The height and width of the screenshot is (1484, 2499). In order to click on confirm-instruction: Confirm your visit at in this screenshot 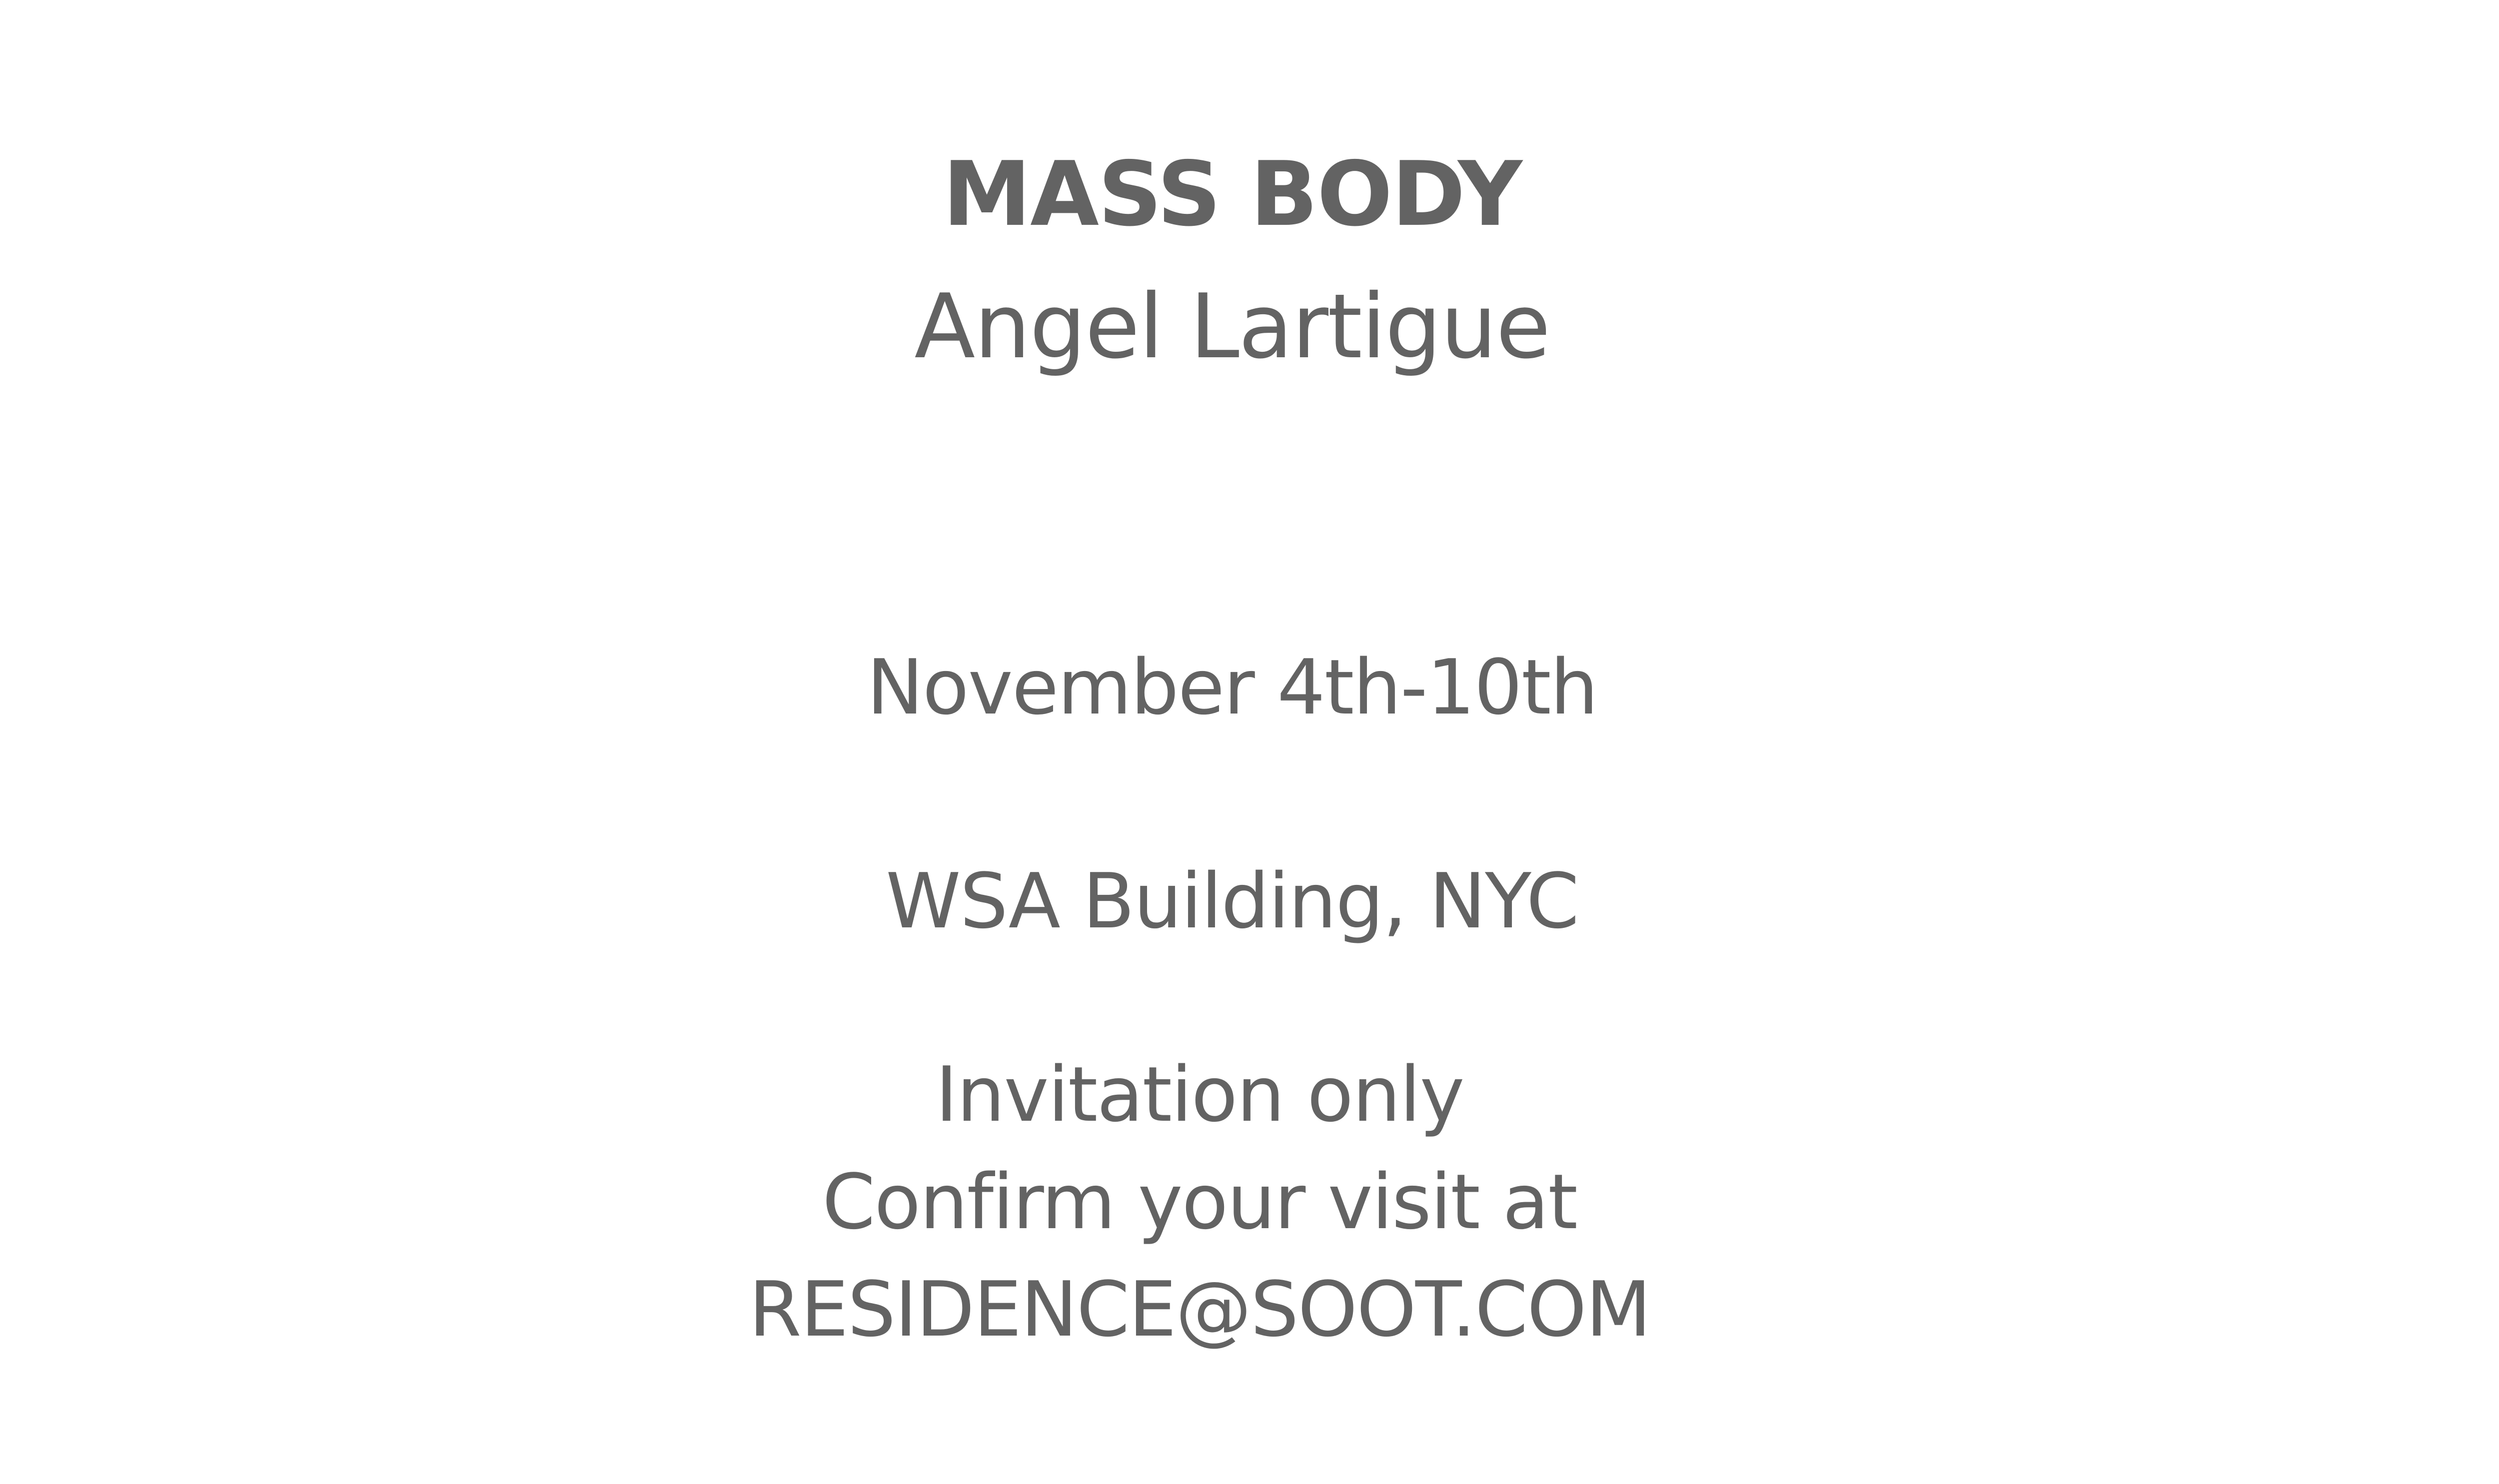, I will do `click(1200, 1202)`.